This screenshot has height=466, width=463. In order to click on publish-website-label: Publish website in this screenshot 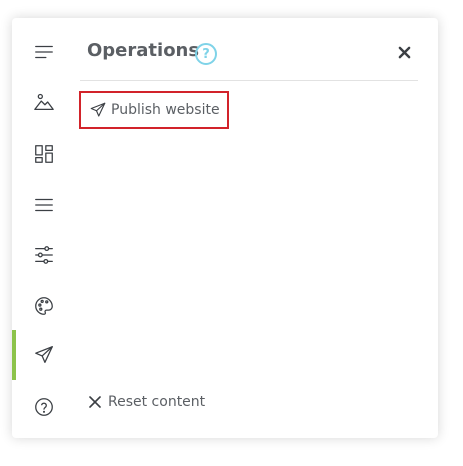, I will do `click(165, 110)`.